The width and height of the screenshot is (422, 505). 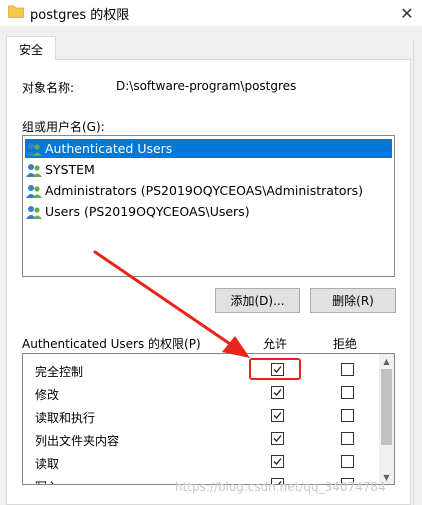 What do you see at coordinates (65, 418) in the screenshot?
I see `permission-name: 读取和执行` at bounding box center [65, 418].